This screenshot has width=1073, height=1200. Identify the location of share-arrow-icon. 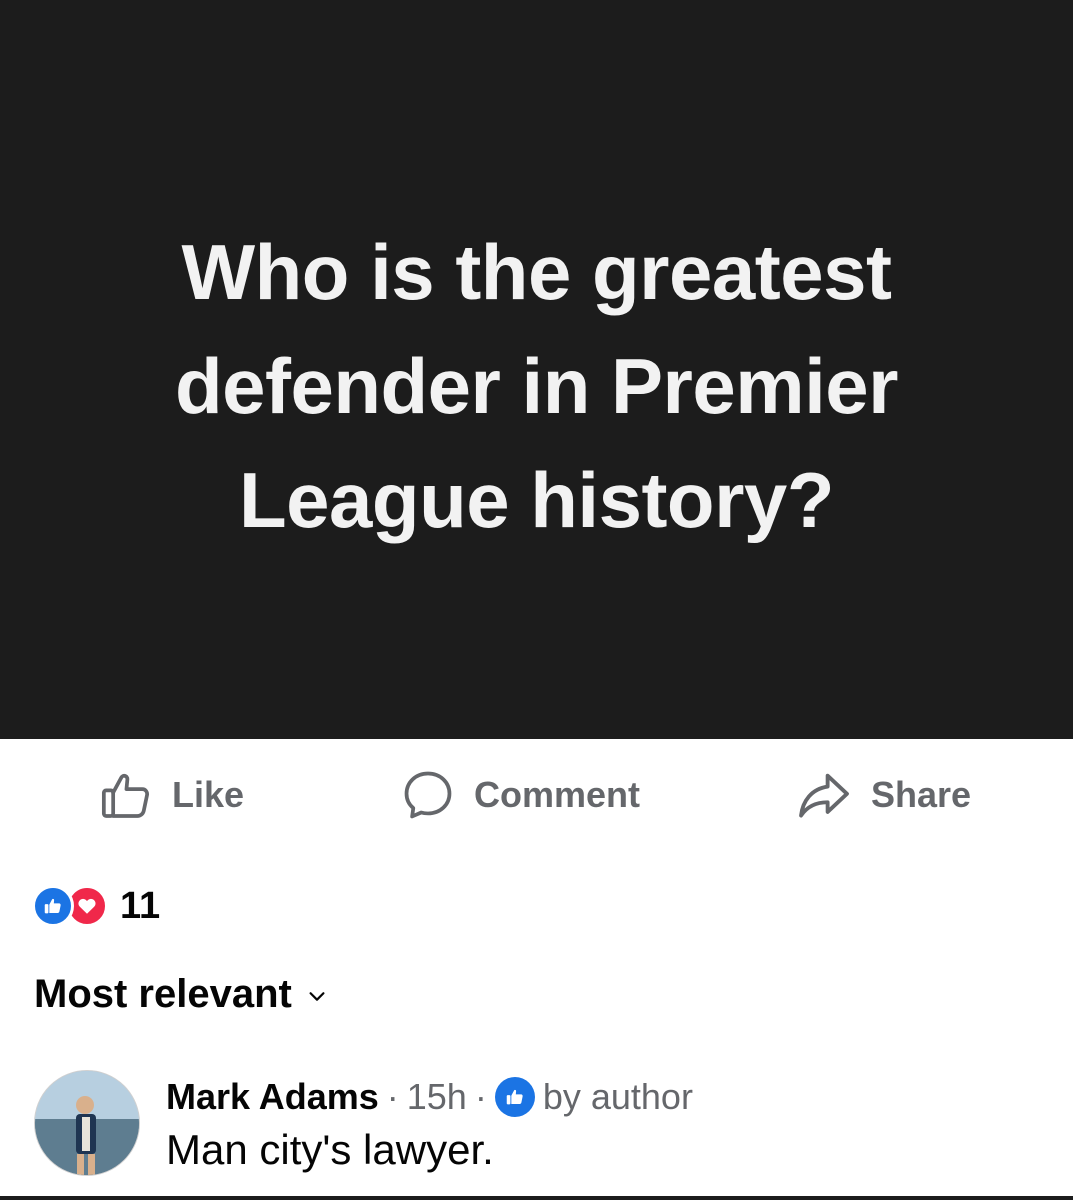
(824, 795).